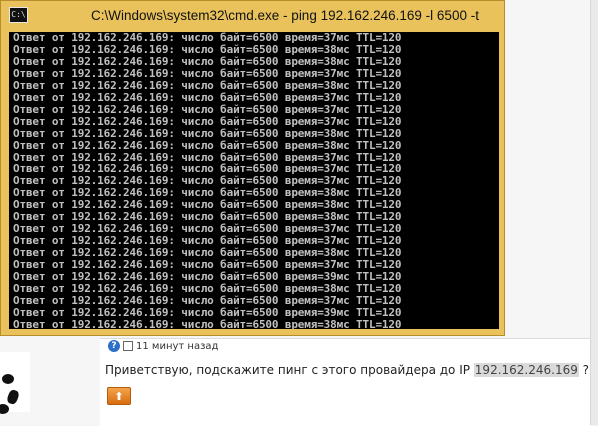 This screenshot has height=426, width=598. What do you see at coordinates (128, 346) in the screenshot?
I see `select-post-checkbox` at bounding box center [128, 346].